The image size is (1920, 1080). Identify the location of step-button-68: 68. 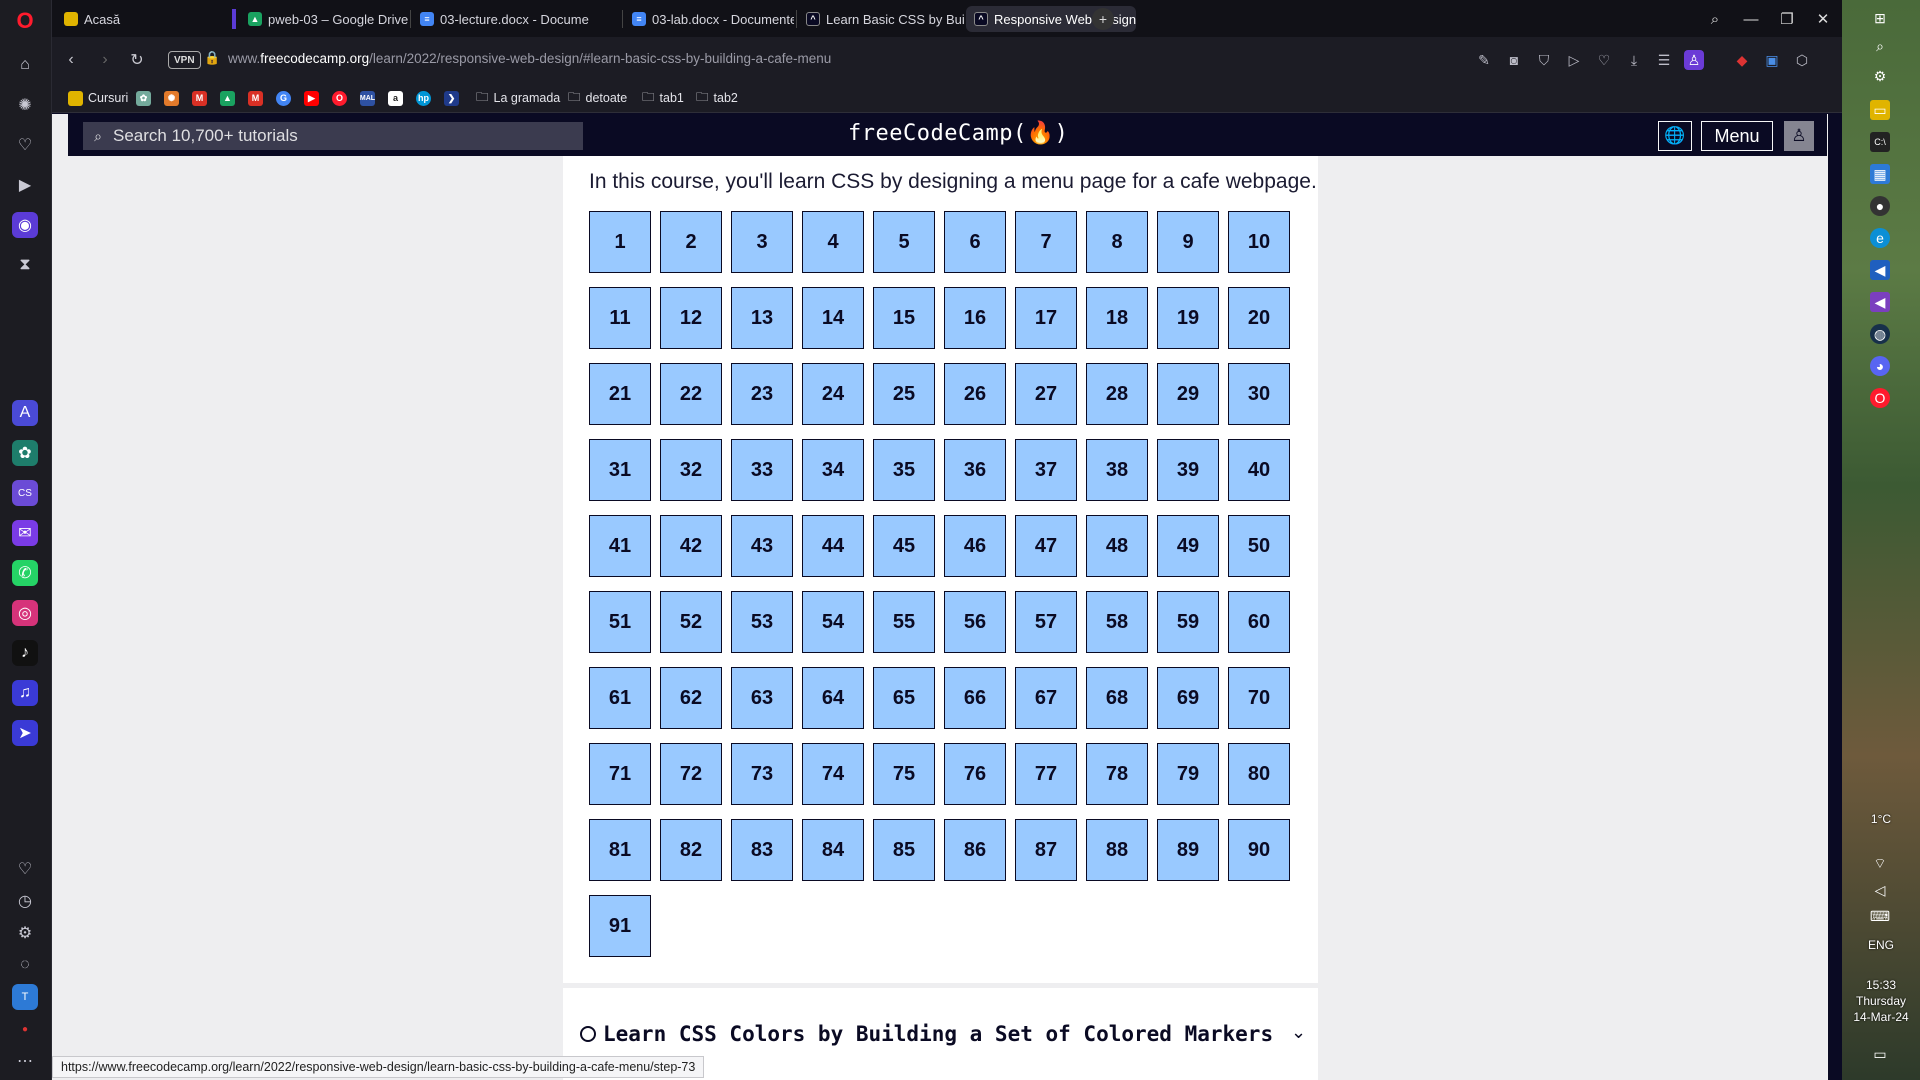
(1117, 698).